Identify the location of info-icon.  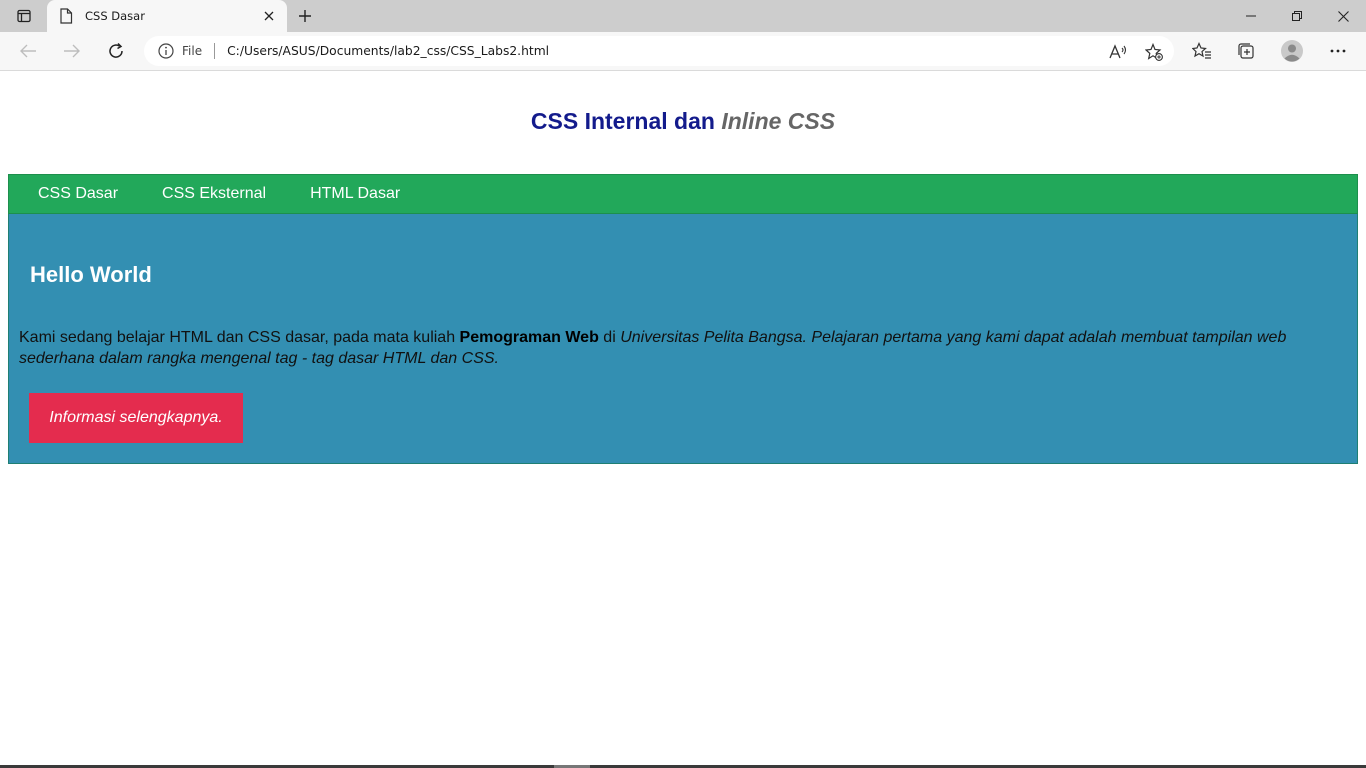
(166, 51).